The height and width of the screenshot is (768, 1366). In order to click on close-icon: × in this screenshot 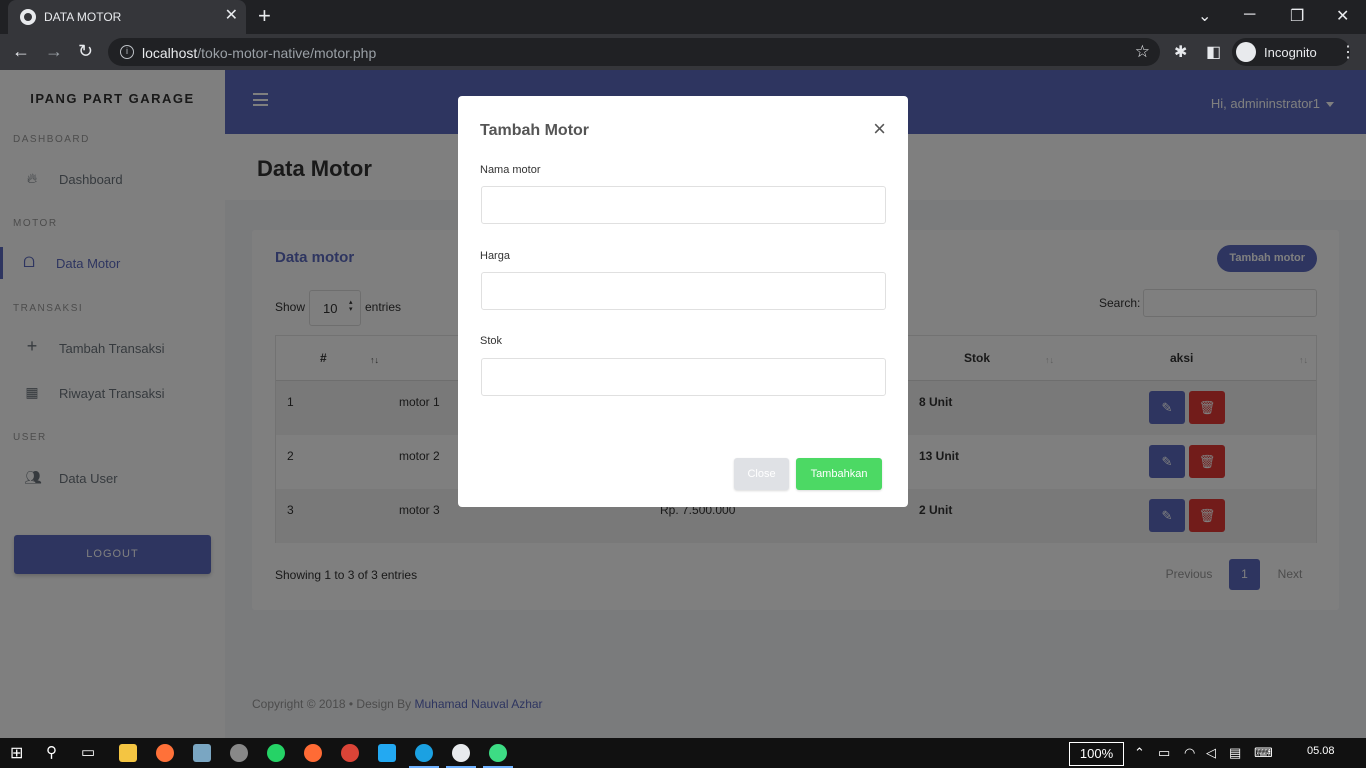, I will do `click(879, 129)`.